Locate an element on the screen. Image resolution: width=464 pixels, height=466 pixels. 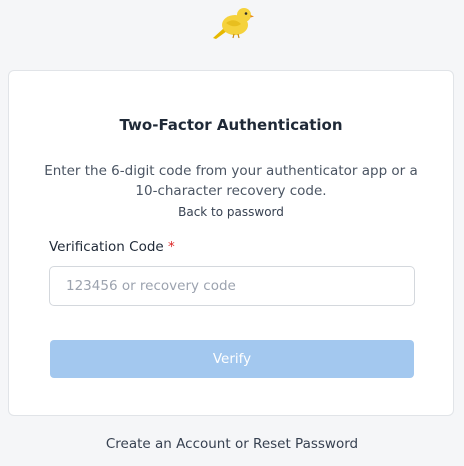
back-to-password-link: Back to password is located at coordinates (231, 212).